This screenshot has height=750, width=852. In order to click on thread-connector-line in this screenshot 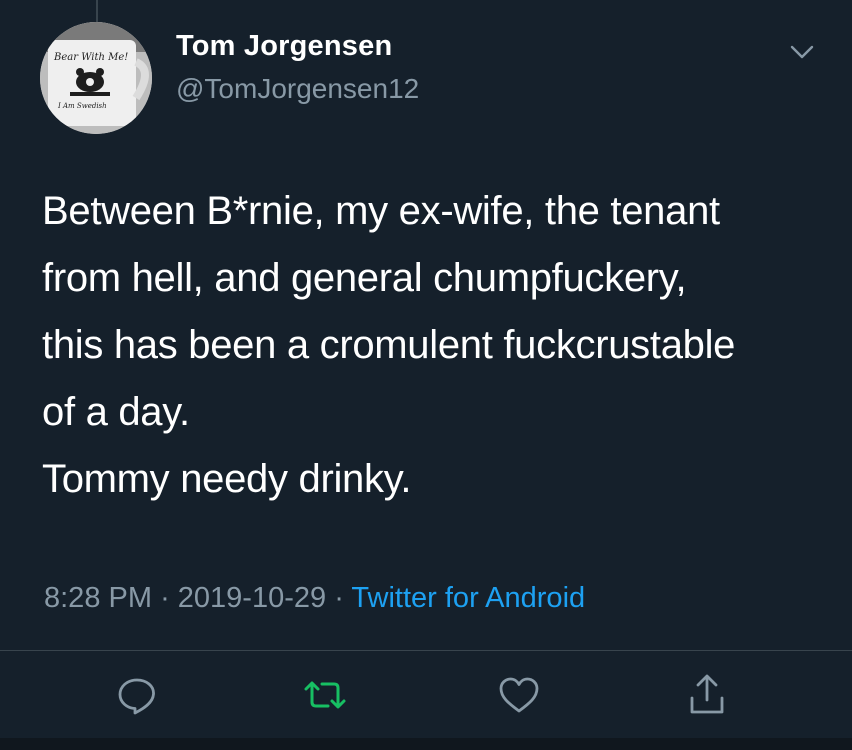, I will do `click(97, 11)`.